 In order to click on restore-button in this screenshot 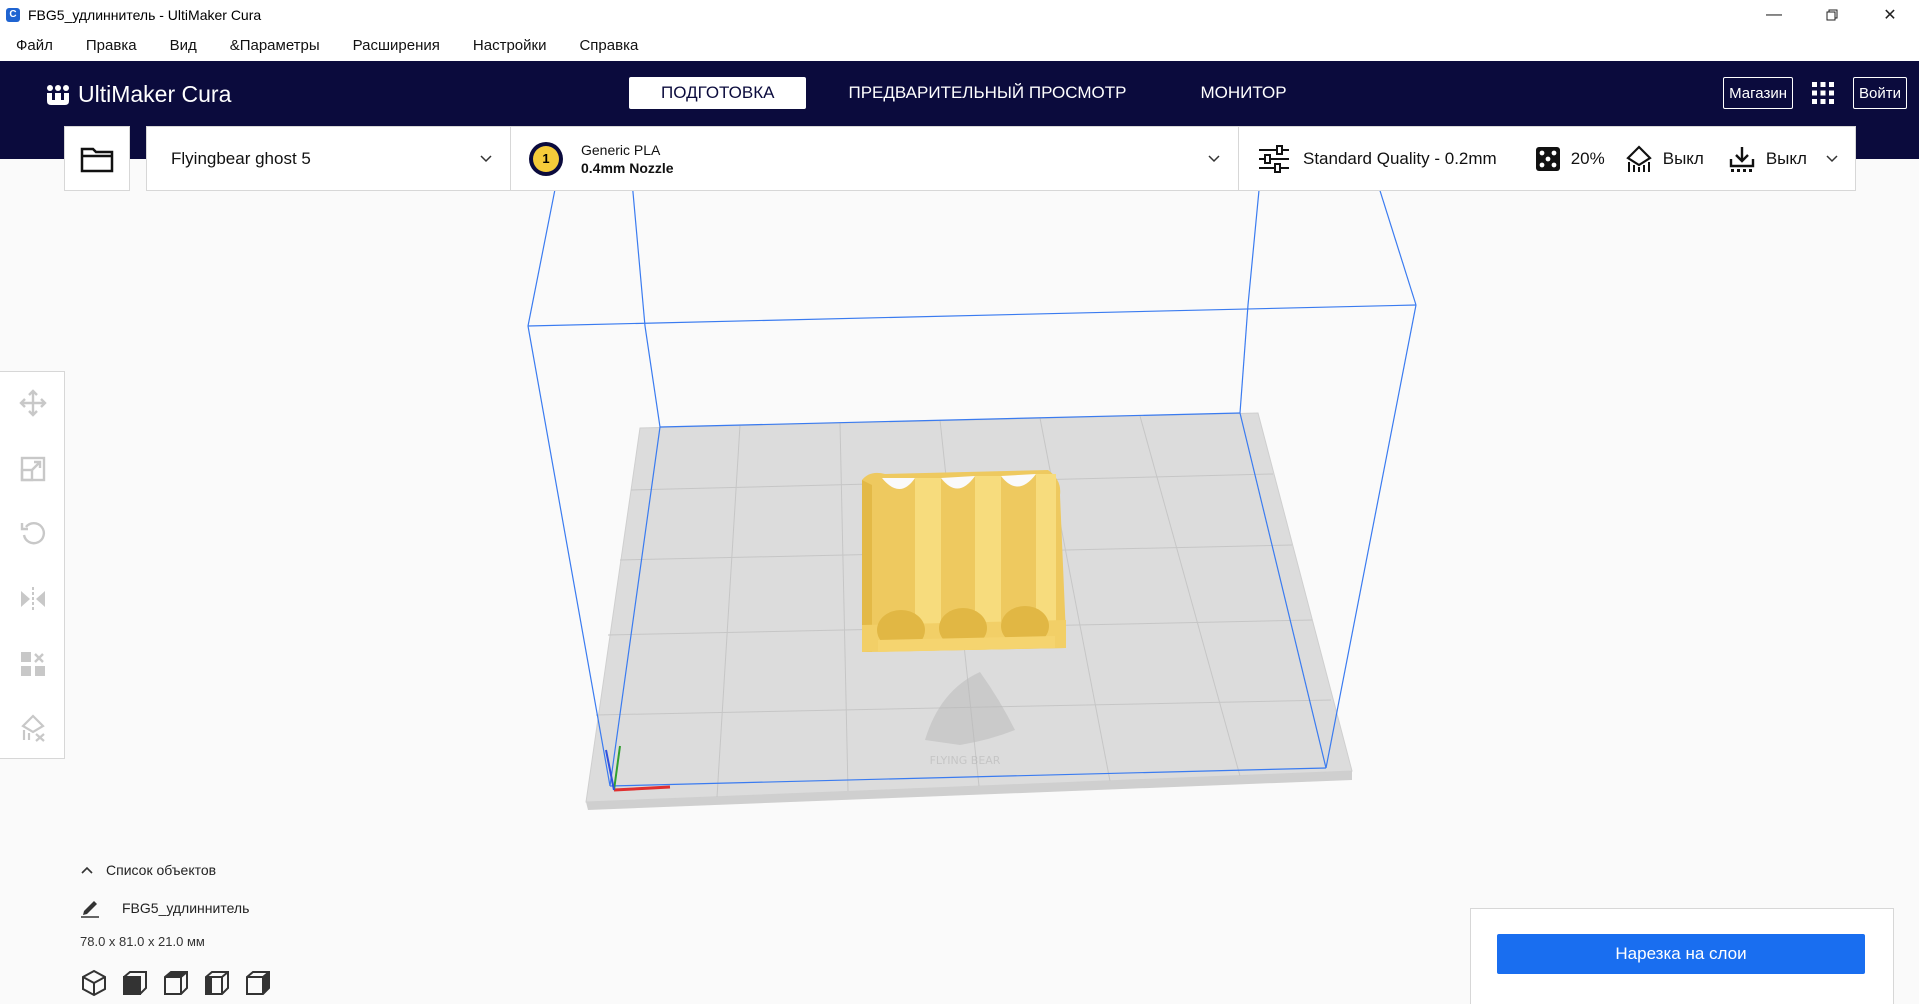, I will do `click(1832, 14)`.